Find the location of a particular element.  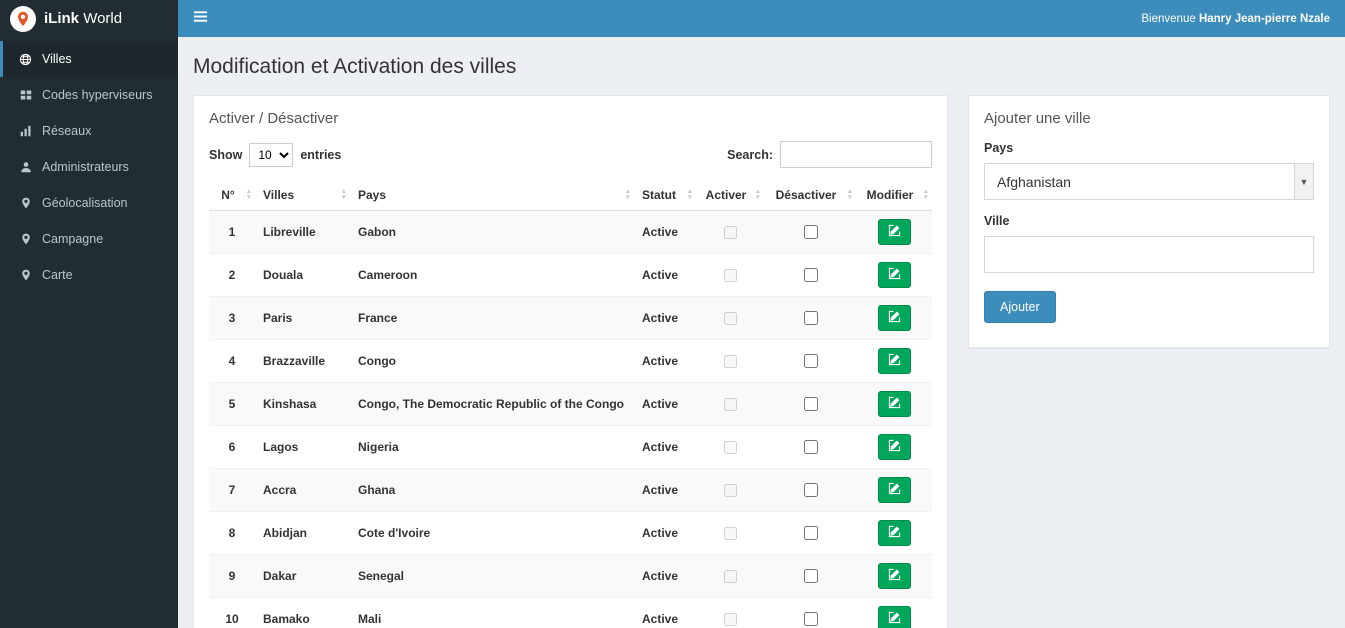

show-label: Show is located at coordinates (226, 154).